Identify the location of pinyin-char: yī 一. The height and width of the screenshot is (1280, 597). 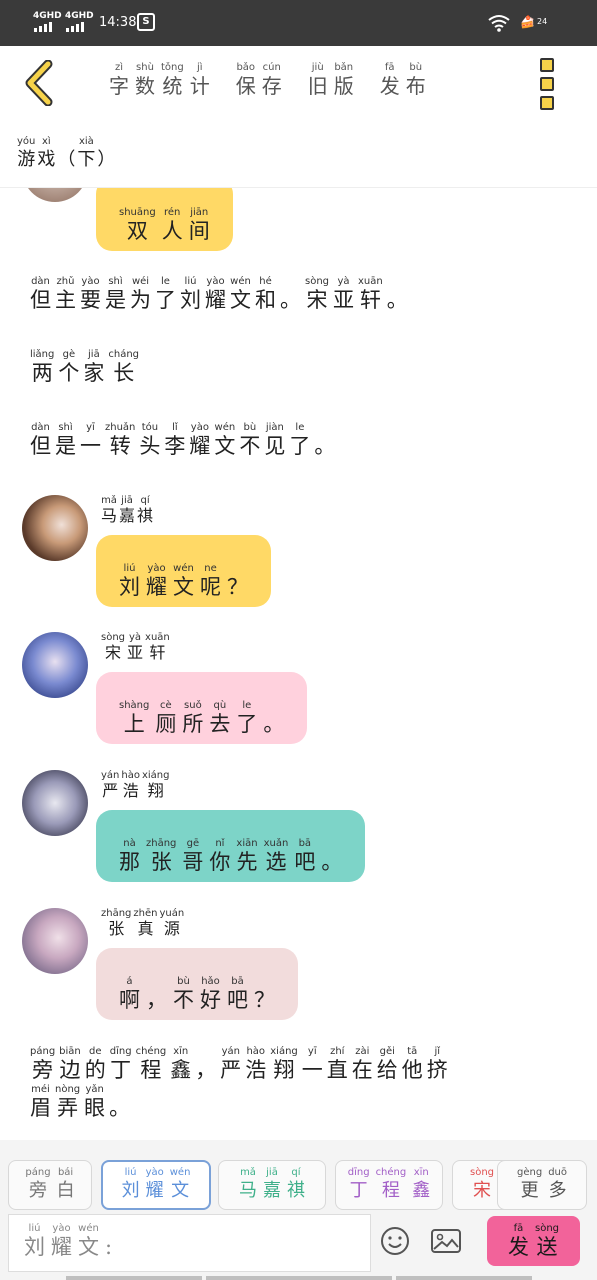
(312, 1064).